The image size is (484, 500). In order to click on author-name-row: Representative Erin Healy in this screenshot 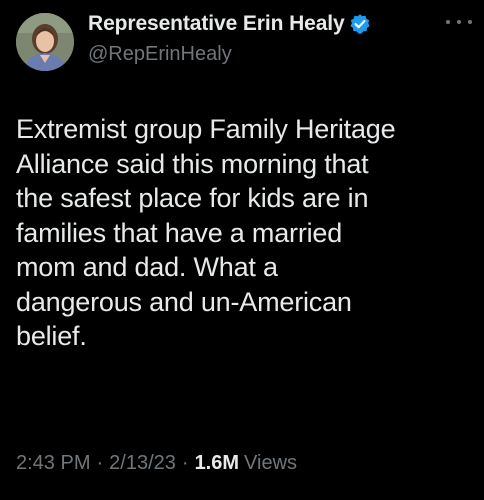, I will do `click(229, 24)`.